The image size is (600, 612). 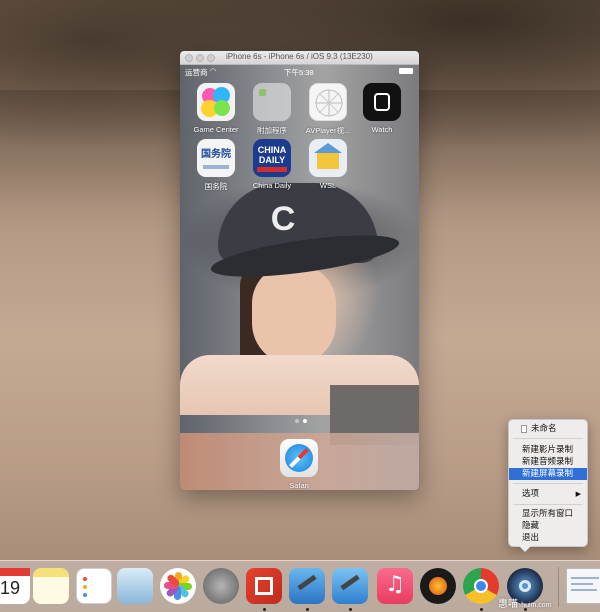 What do you see at coordinates (283, 219) in the screenshot?
I see `cap-letter: C` at bounding box center [283, 219].